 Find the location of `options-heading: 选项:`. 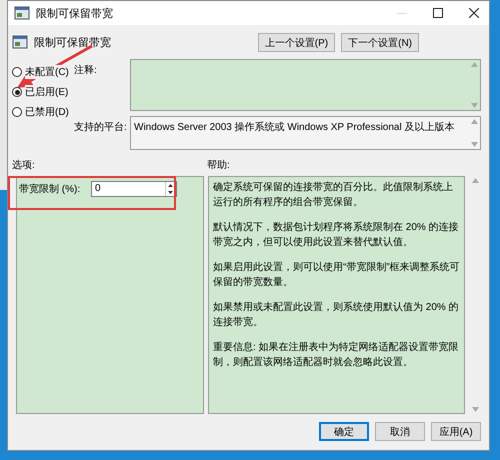

options-heading: 选项: is located at coordinates (24, 165).